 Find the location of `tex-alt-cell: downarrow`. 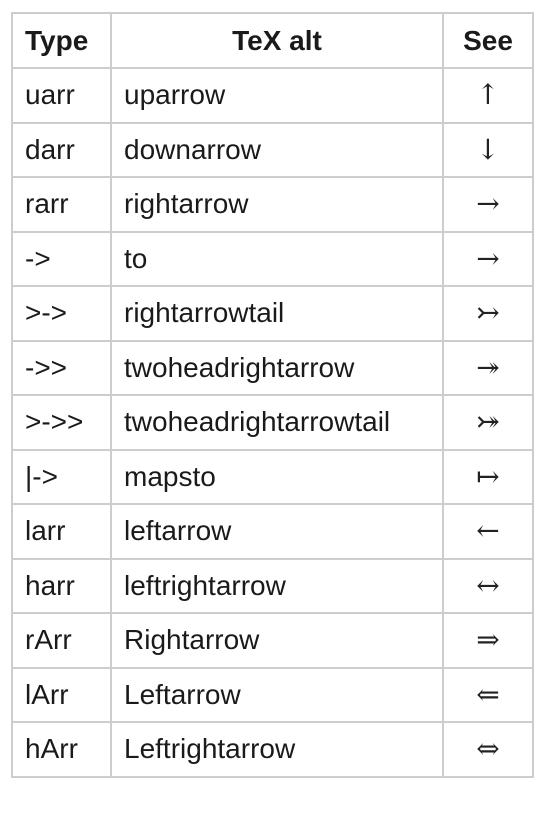

tex-alt-cell: downarrow is located at coordinates (277, 149).